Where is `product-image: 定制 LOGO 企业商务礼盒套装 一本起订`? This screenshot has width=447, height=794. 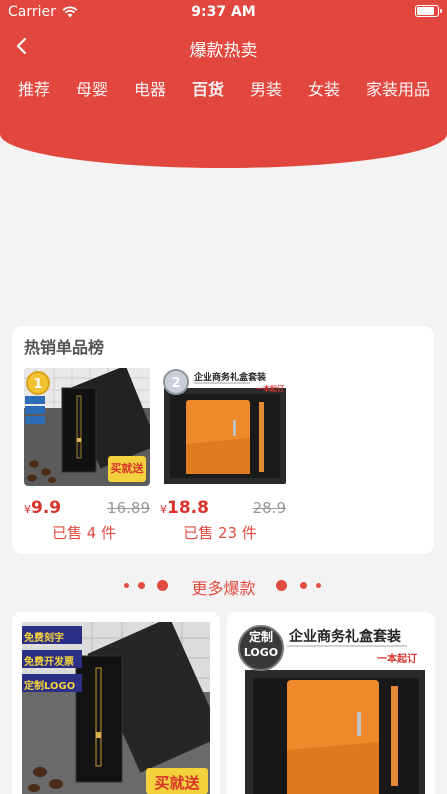 product-image: 定制 LOGO 企业商务礼盒套装 一本起订 is located at coordinates (331, 708).